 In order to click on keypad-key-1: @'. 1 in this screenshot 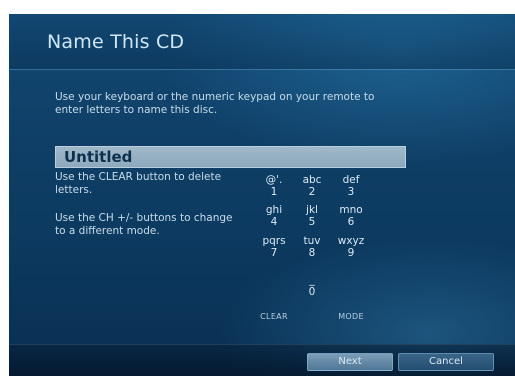, I will do `click(274, 186)`.